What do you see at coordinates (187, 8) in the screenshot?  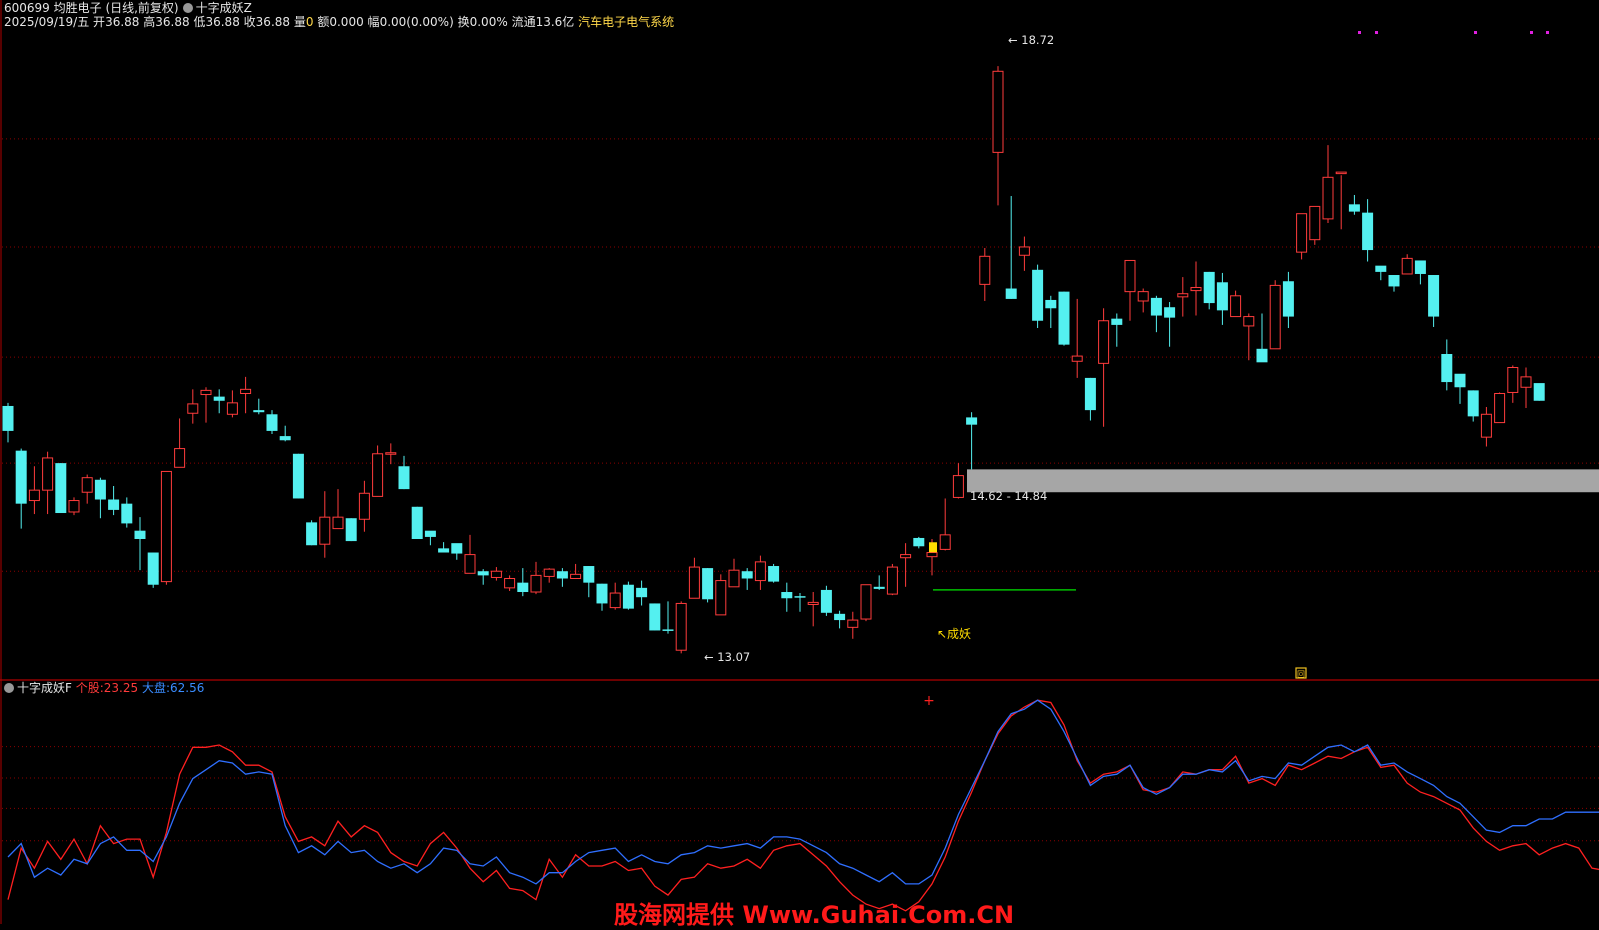 I see `dropdown-icon` at bounding box center [187, 8].